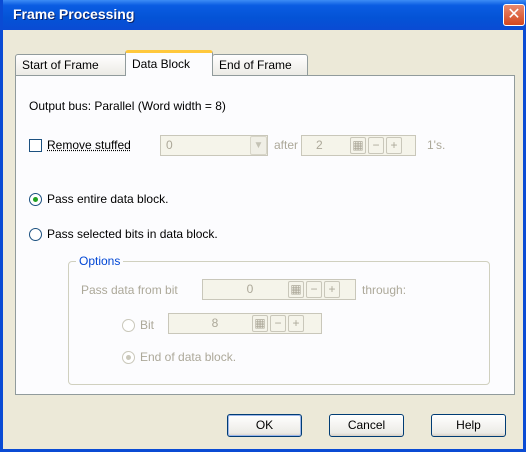 Image resolution: width=526 pixels, height=452 pixels. What do you see at coordinates (74, 14) in the screenshot?
I see `window-title: Frame Processing` at bounding box center [74, 14].